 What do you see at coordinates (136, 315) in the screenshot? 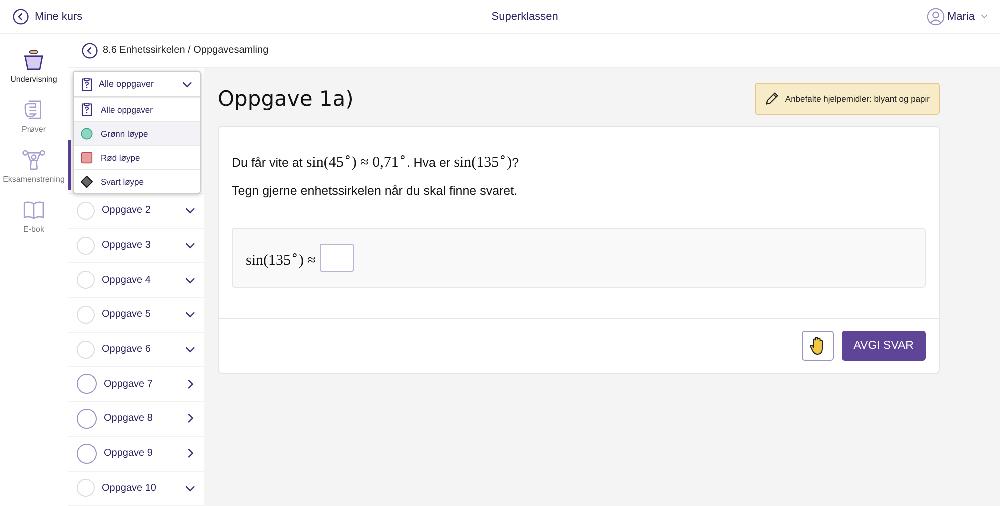
I see `task-item: Oppgave 5` at bounding box center [136, 315].